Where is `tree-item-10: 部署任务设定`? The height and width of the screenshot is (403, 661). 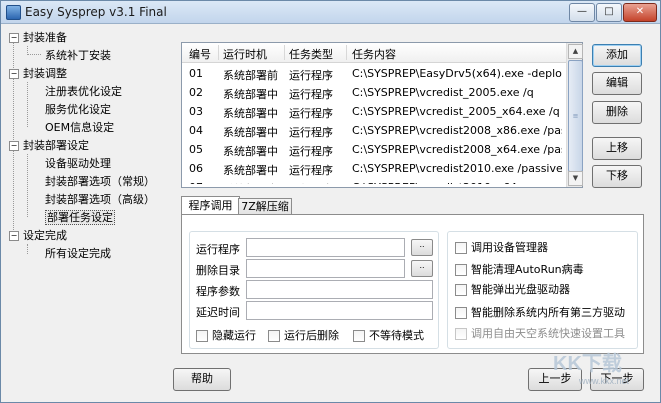
tree-item-10: 部署任务设定 is located at coordinates (80, 217).